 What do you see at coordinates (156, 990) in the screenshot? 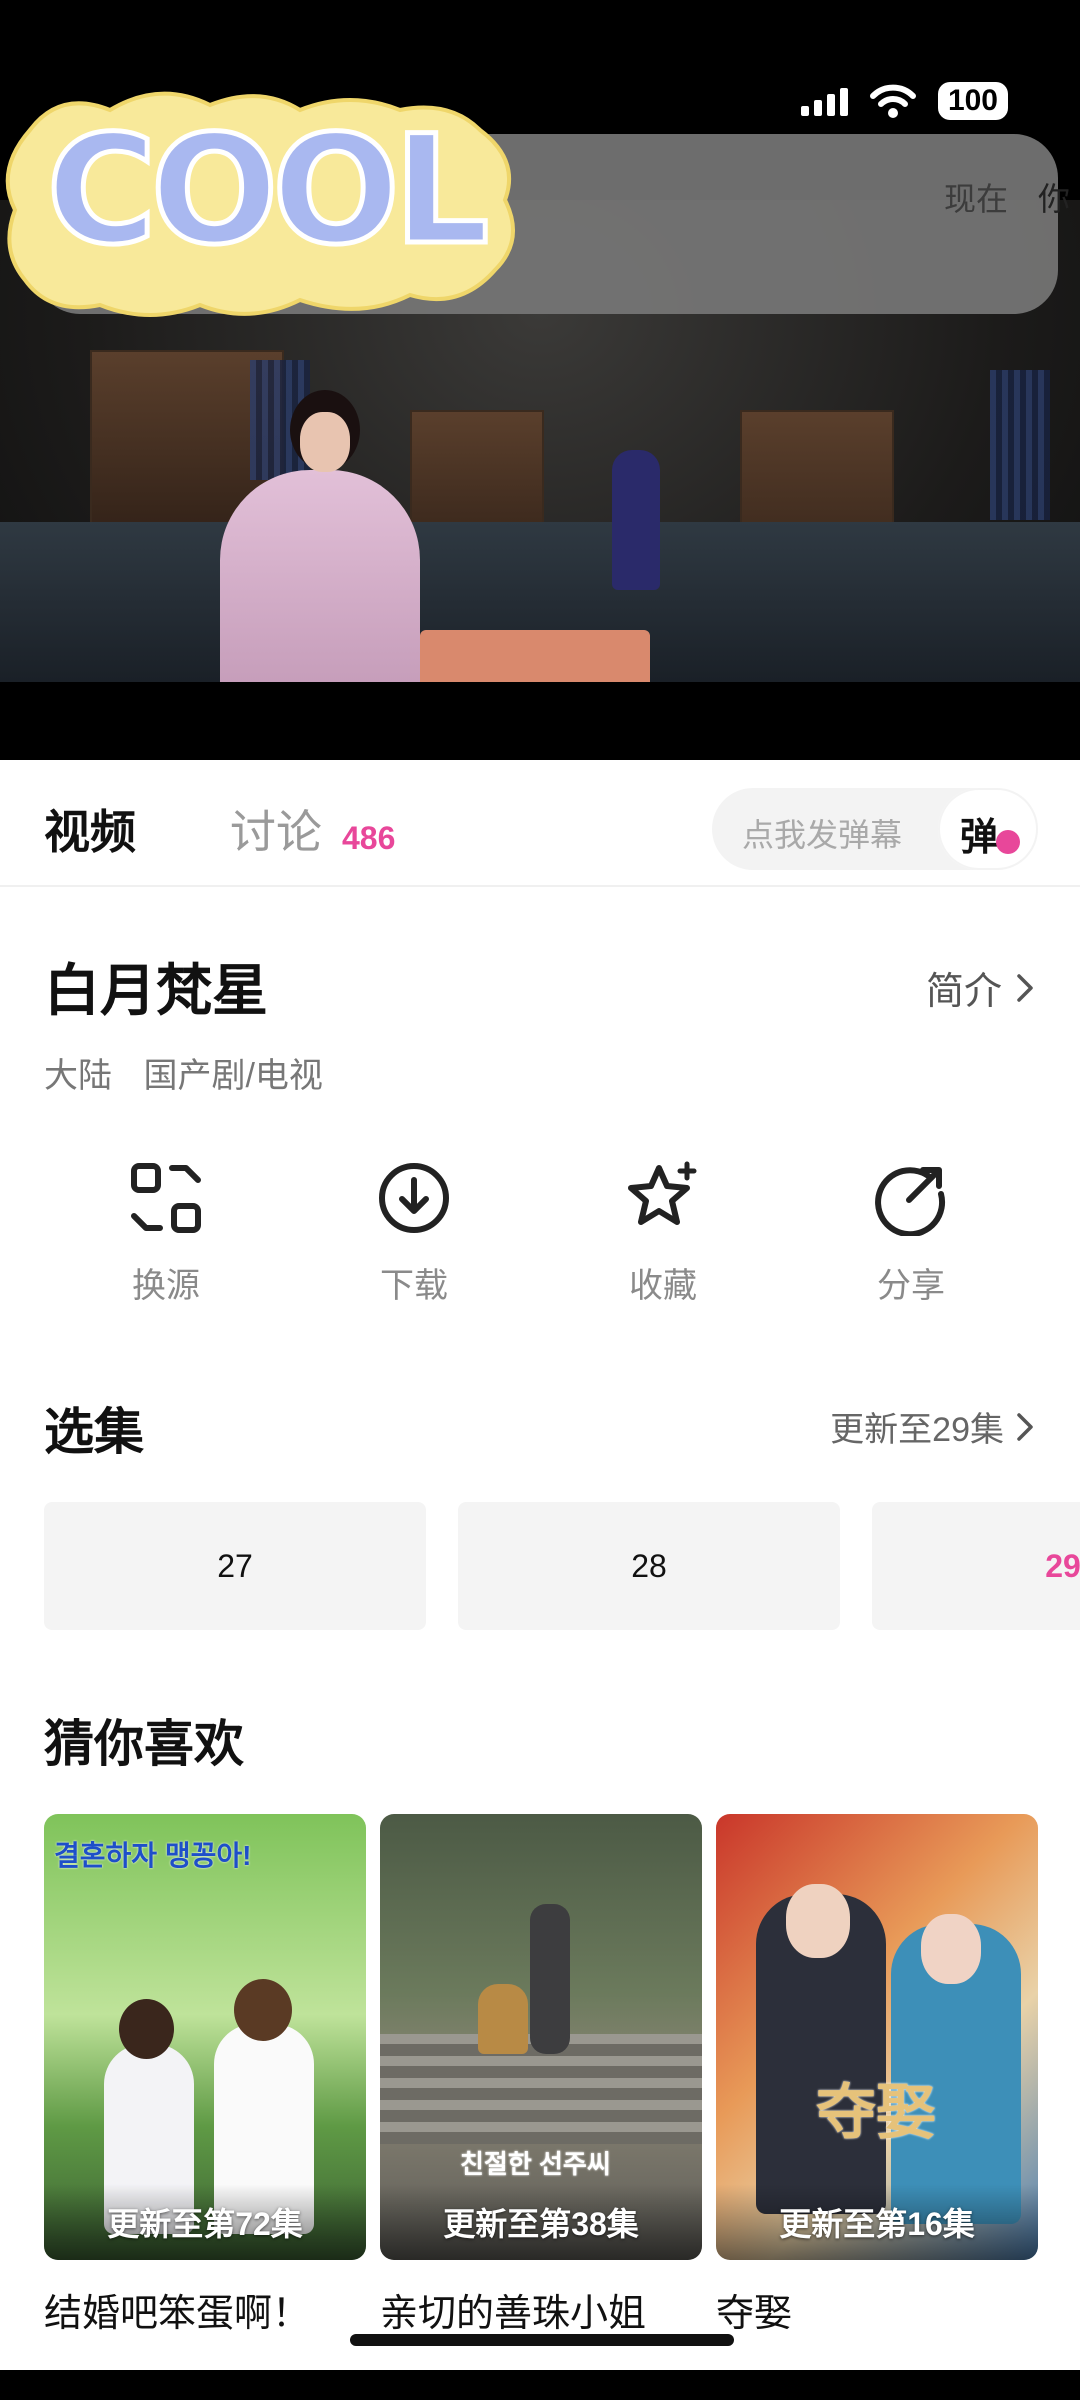
I see `show-title: 白月梵星` at bounding box center [156, 990].